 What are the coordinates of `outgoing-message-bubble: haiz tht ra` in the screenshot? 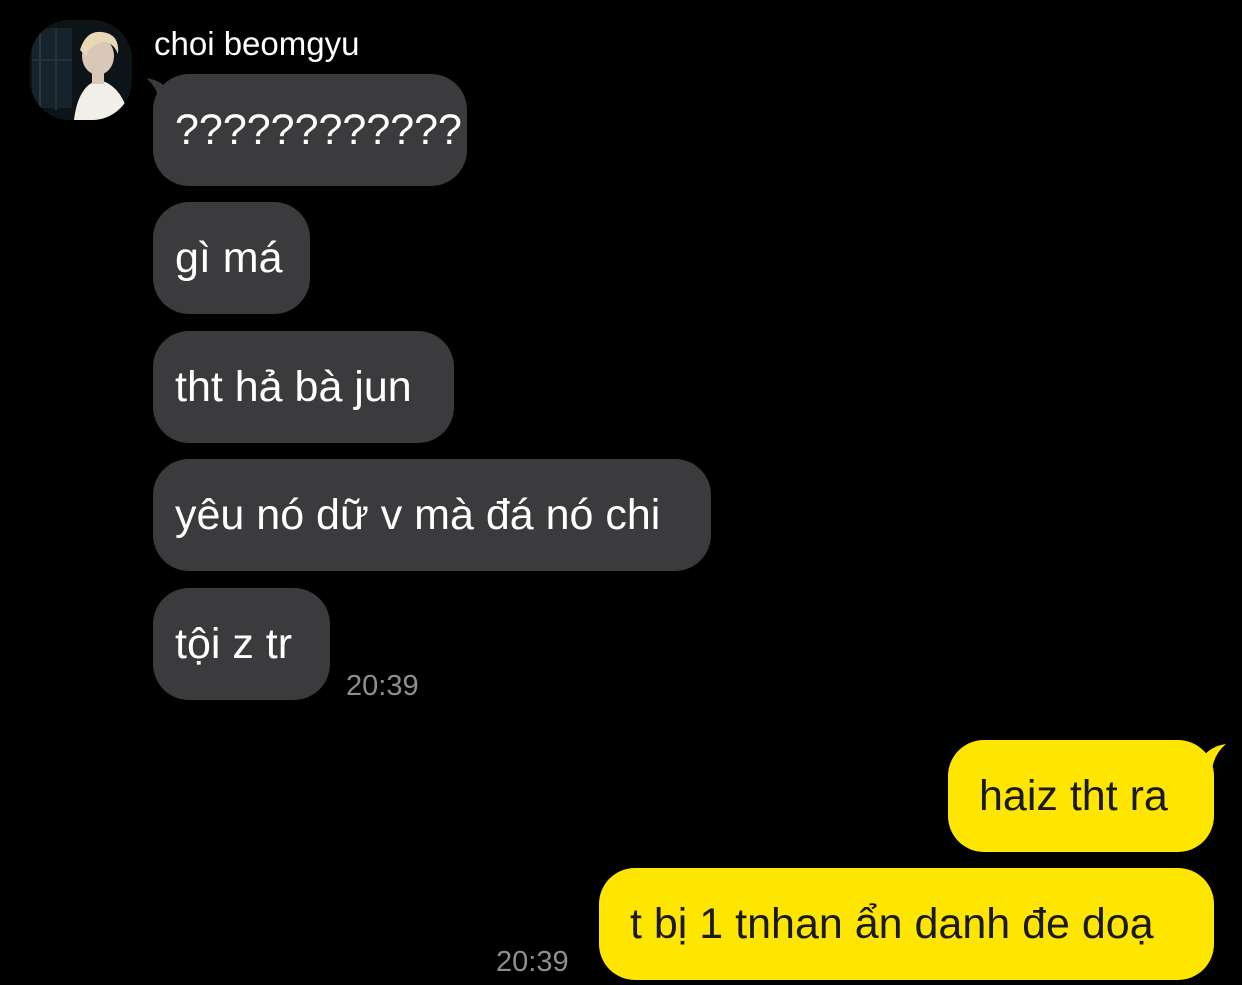 It's located at (1081, 796).